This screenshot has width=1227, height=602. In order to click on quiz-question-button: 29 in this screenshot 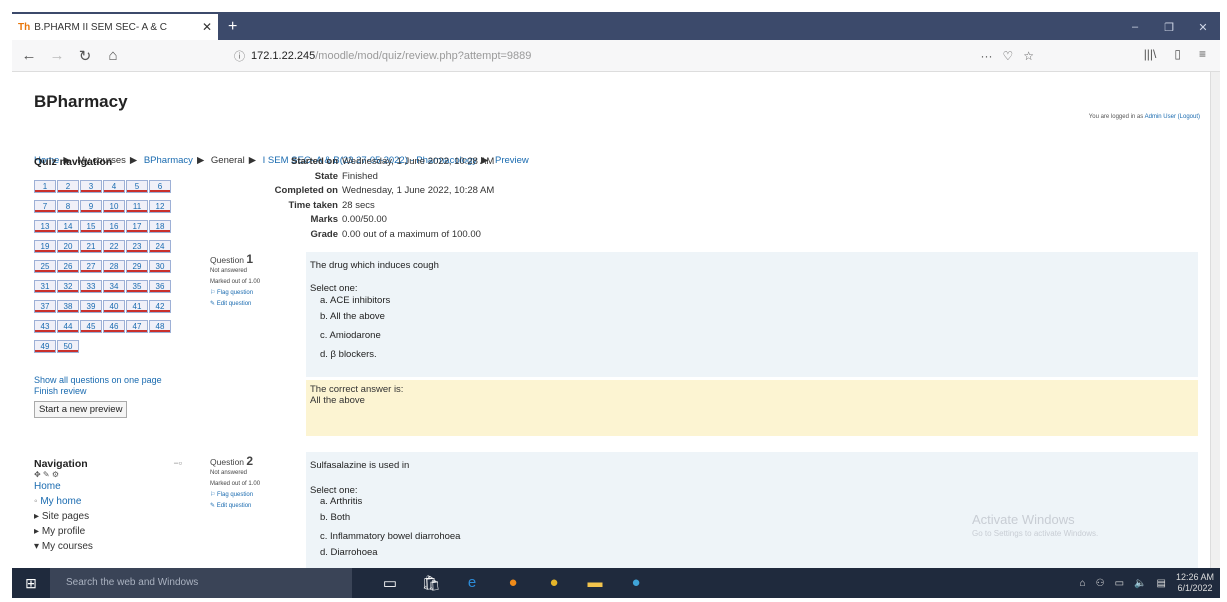, I will do `click(137, 266)`.